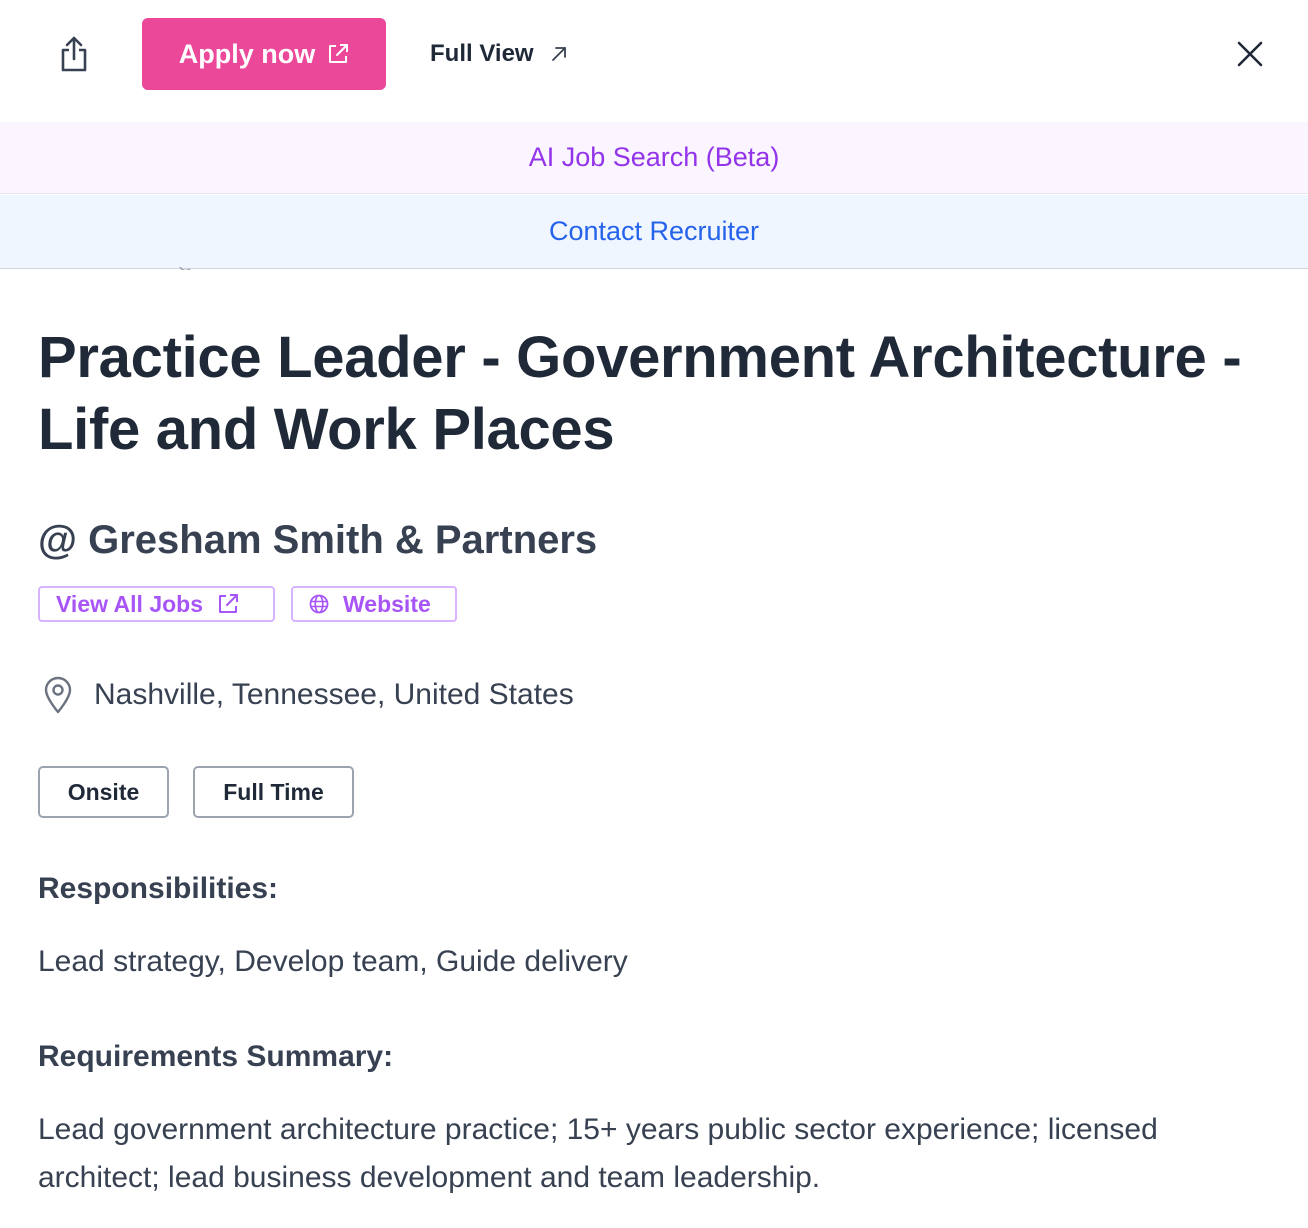  Describe the element at coordinates (318, 540) in the screenshot. I see `company-name: @ Gresham Smith & Partners` at that location.